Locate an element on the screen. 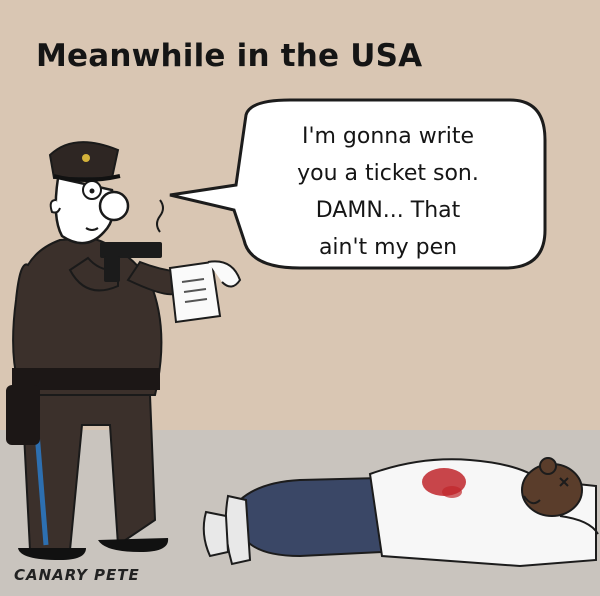 The width and height of the screenshot is (600, 596). gun-smoke is located at coordinates (160, 216).